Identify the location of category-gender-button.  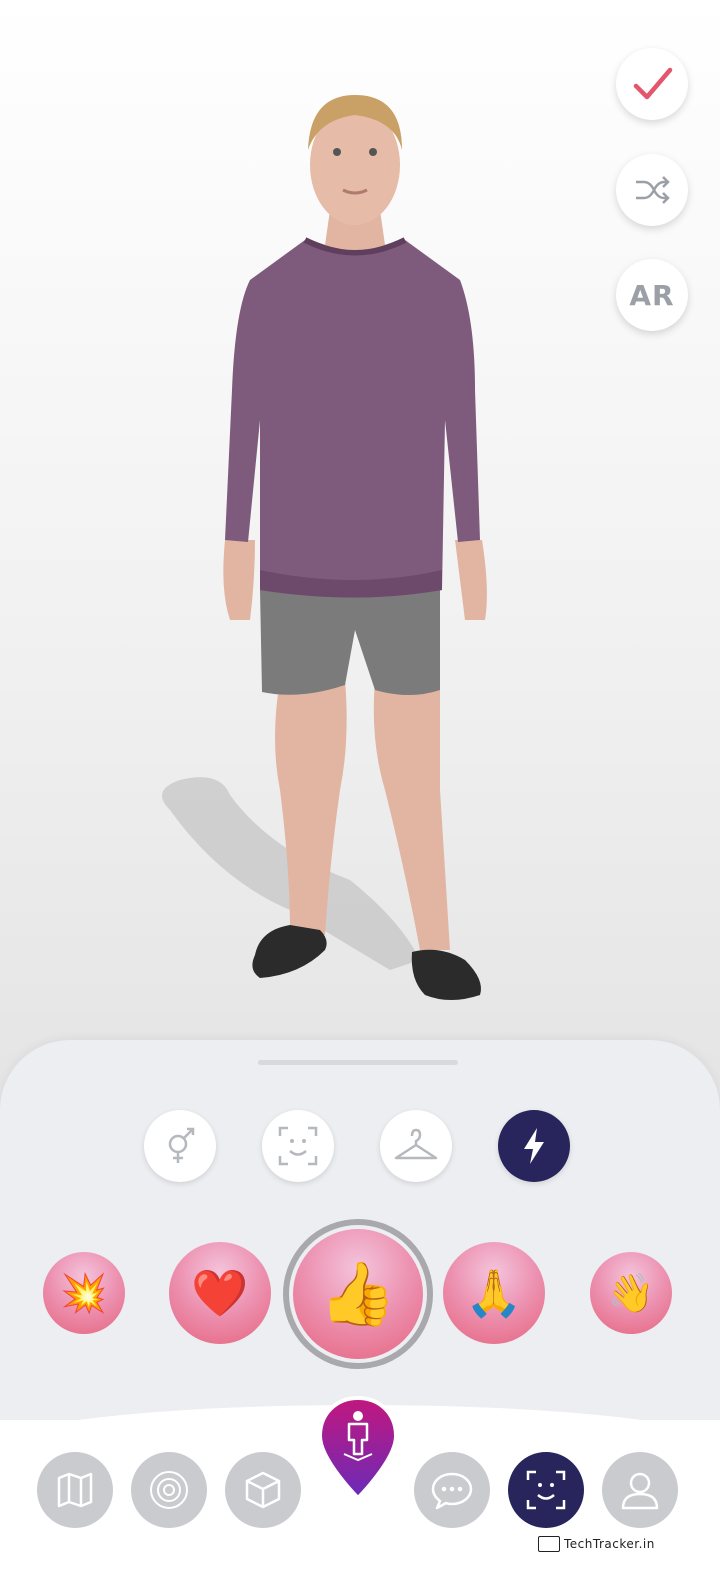
(180, 1146).